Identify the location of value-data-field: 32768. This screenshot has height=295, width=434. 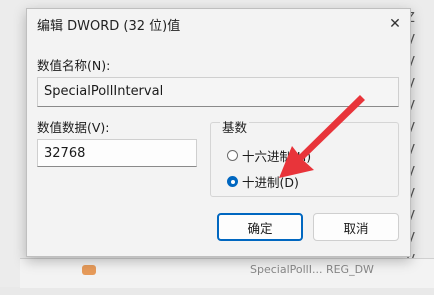
(117, 153).